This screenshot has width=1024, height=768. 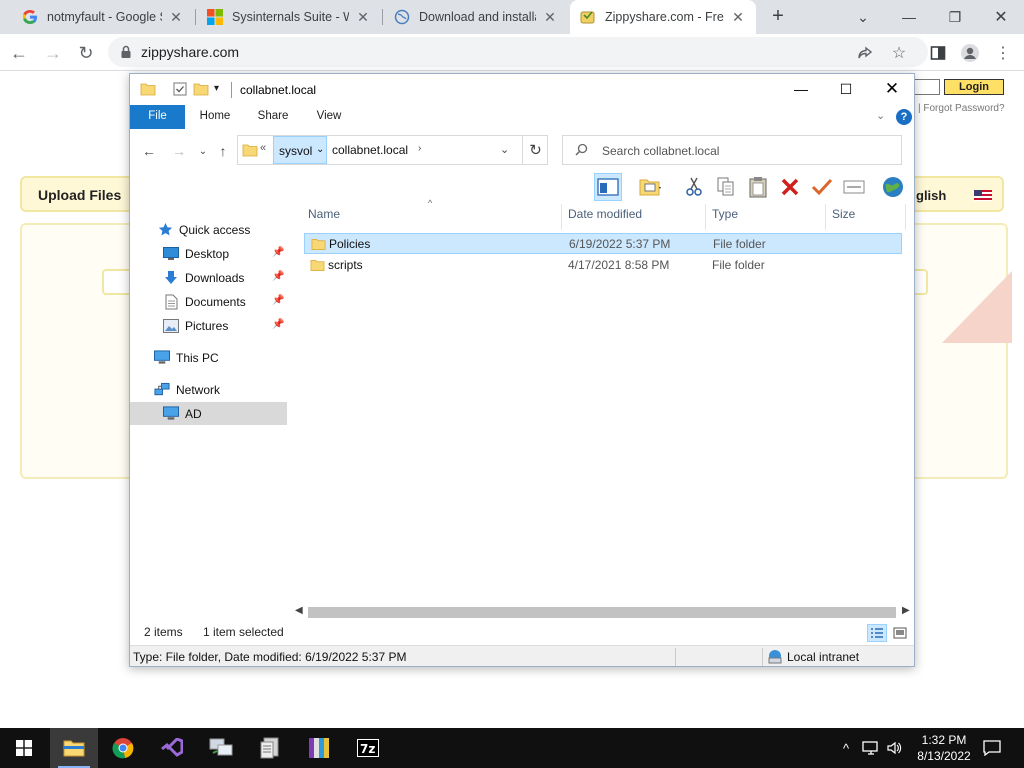 What do you see at coordinates (904, 117) in the screenshot?
I see `help-icon: ?` at bounding box center [904, 117].